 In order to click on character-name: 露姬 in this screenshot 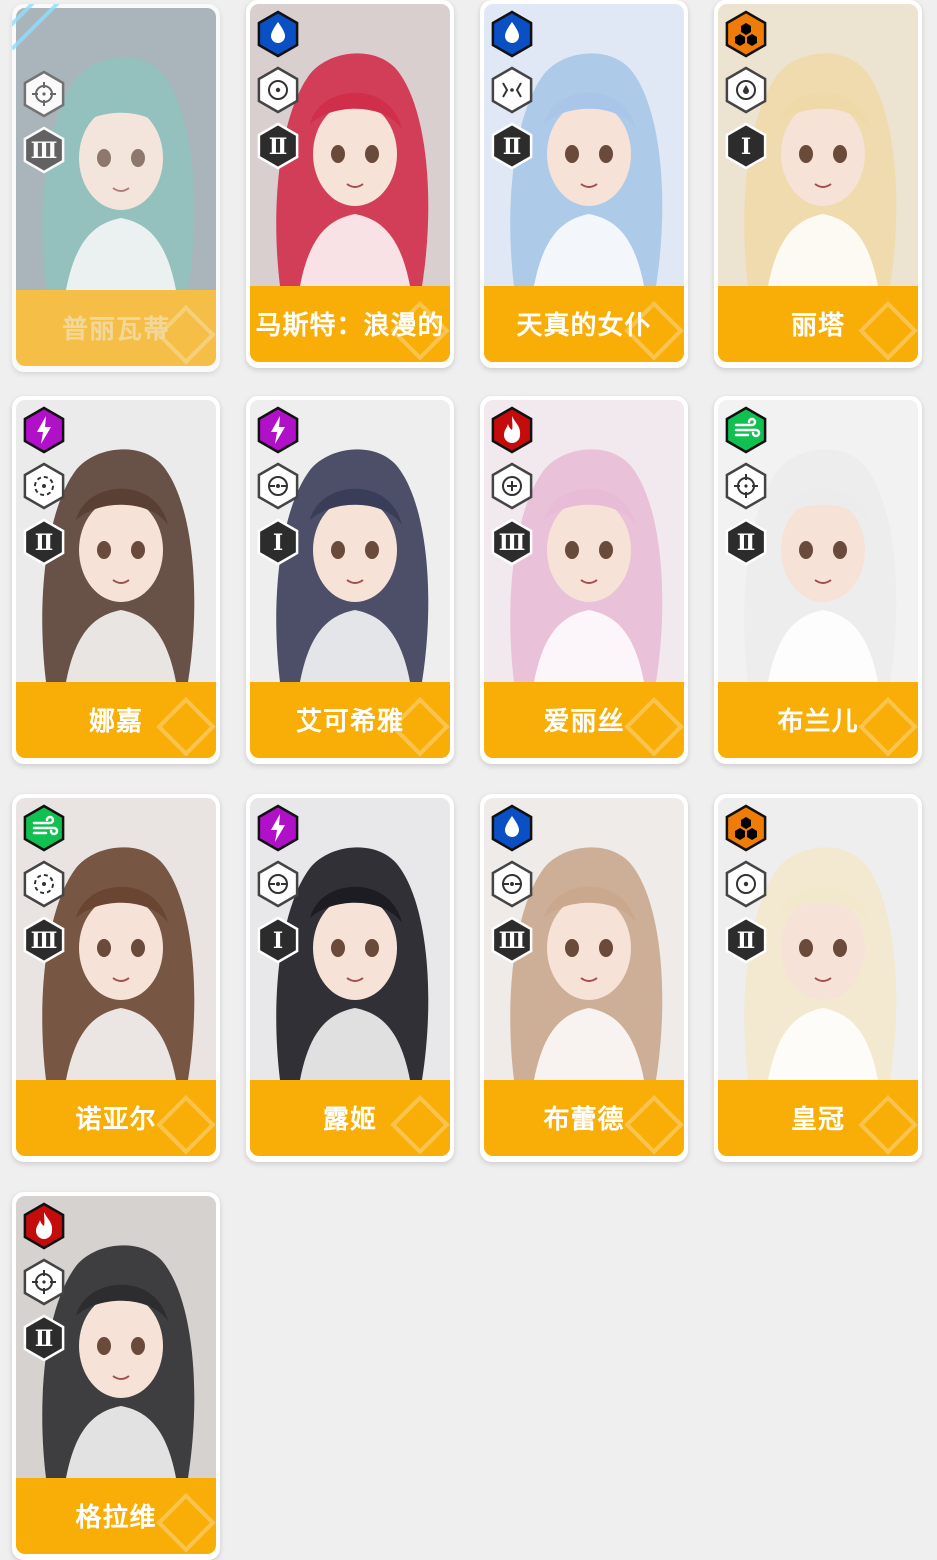, I will do `click(349, 1120)`.